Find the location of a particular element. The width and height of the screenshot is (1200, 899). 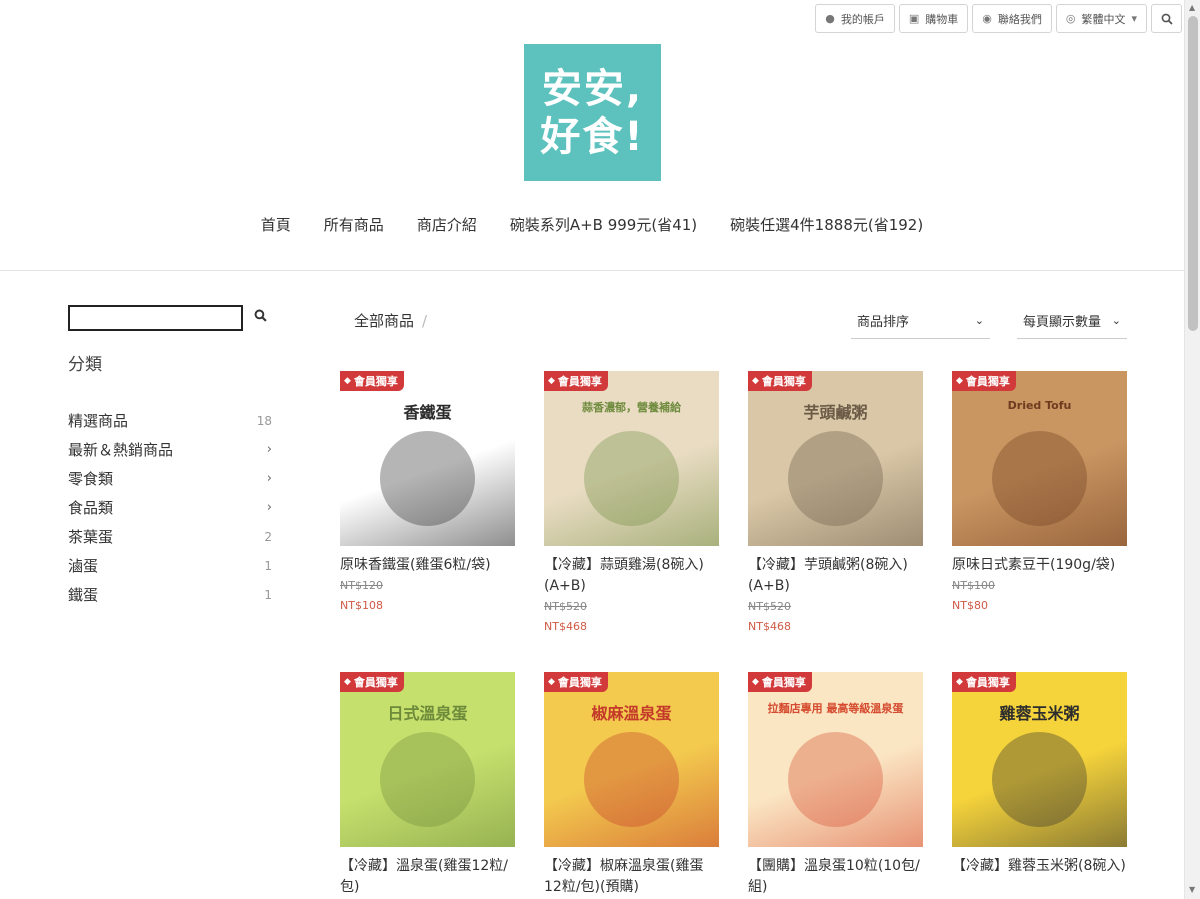

page-scrollbar: ▲ ▼ is located at coordinates (1192, 449).